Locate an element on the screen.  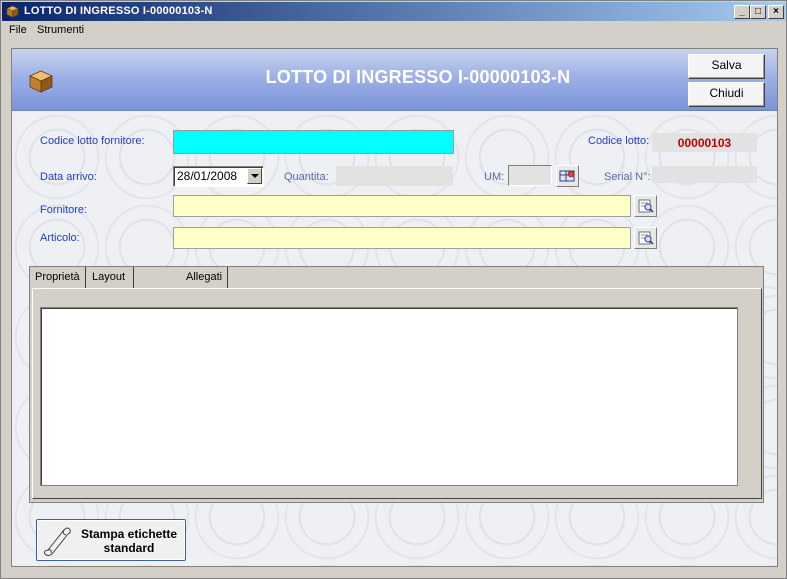
um-input is located at coordinates (530, 175).